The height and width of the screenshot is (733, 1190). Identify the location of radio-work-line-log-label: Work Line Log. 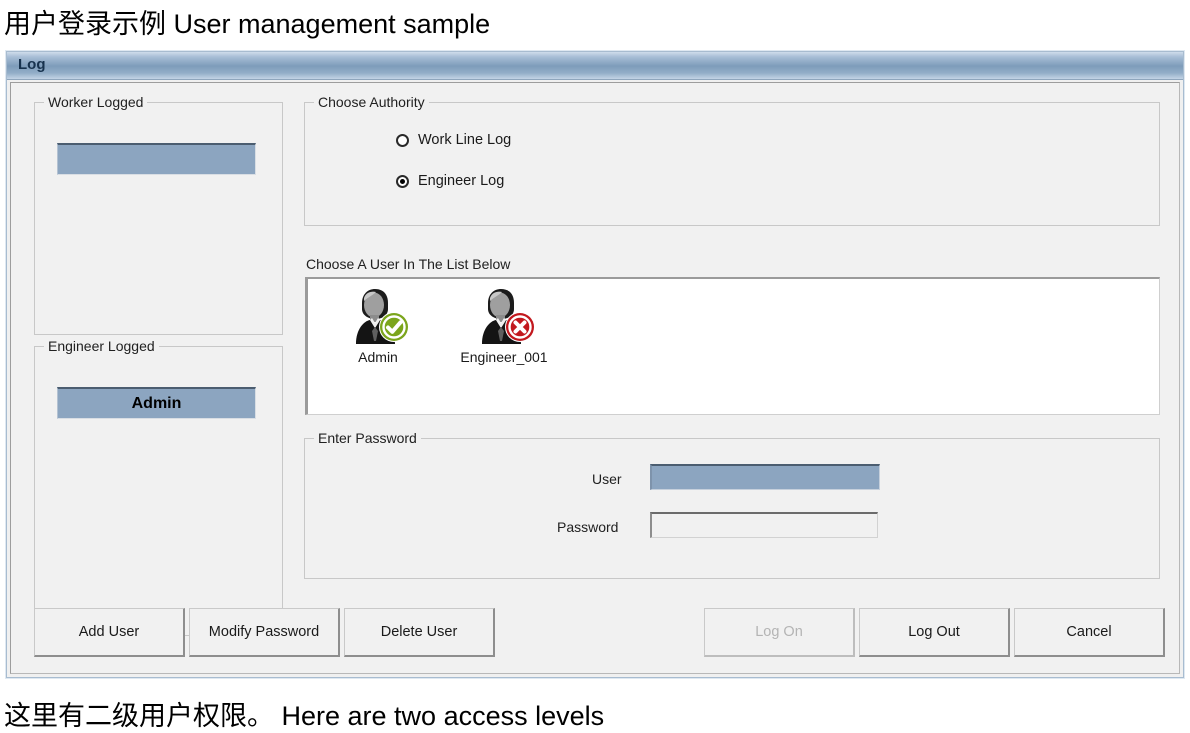
(465, 140).